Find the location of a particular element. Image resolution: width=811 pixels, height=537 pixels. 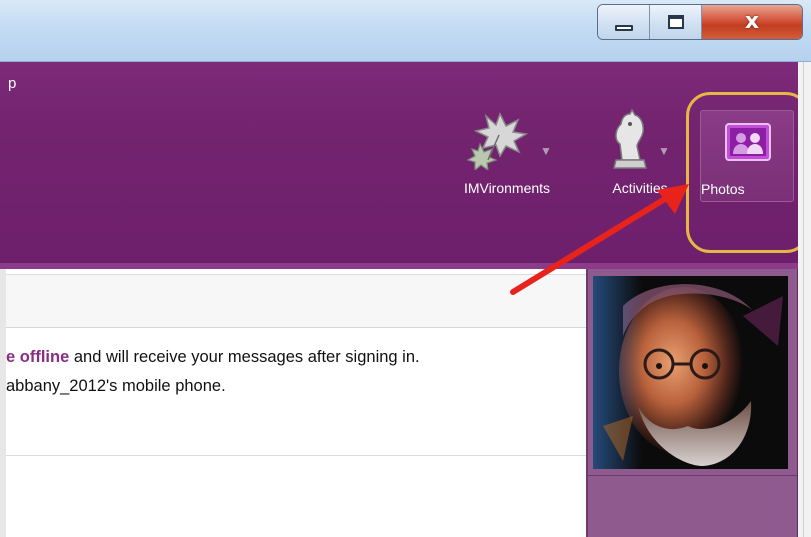

close-icon: x is located at coordinates (752, 21).